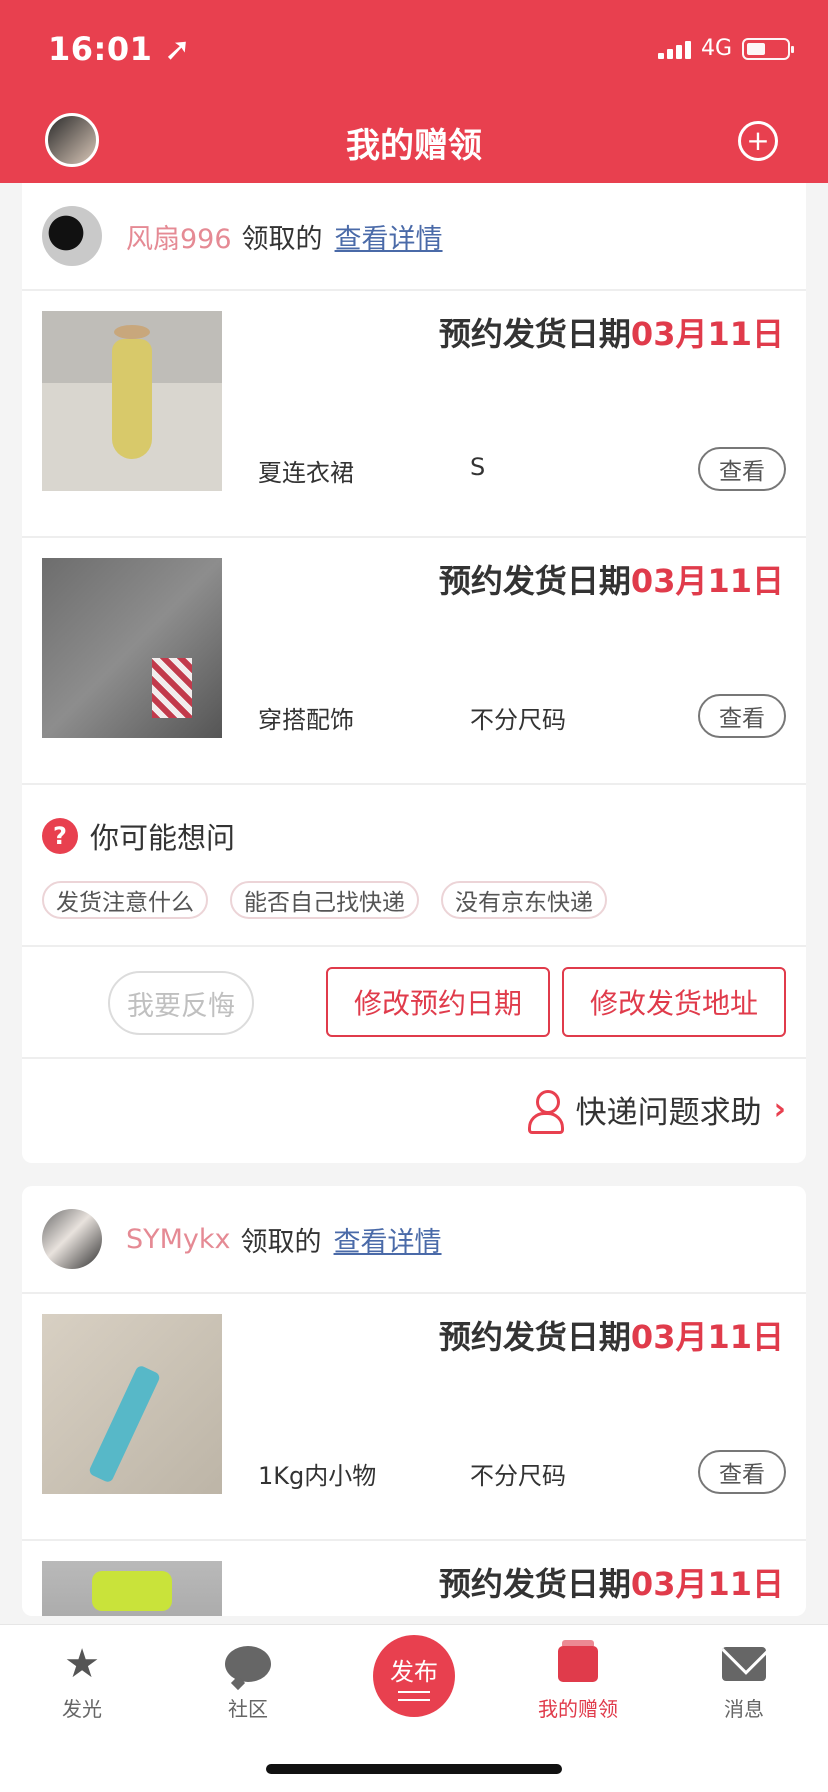  I want to click on mail-icon, so click(744, 1664).